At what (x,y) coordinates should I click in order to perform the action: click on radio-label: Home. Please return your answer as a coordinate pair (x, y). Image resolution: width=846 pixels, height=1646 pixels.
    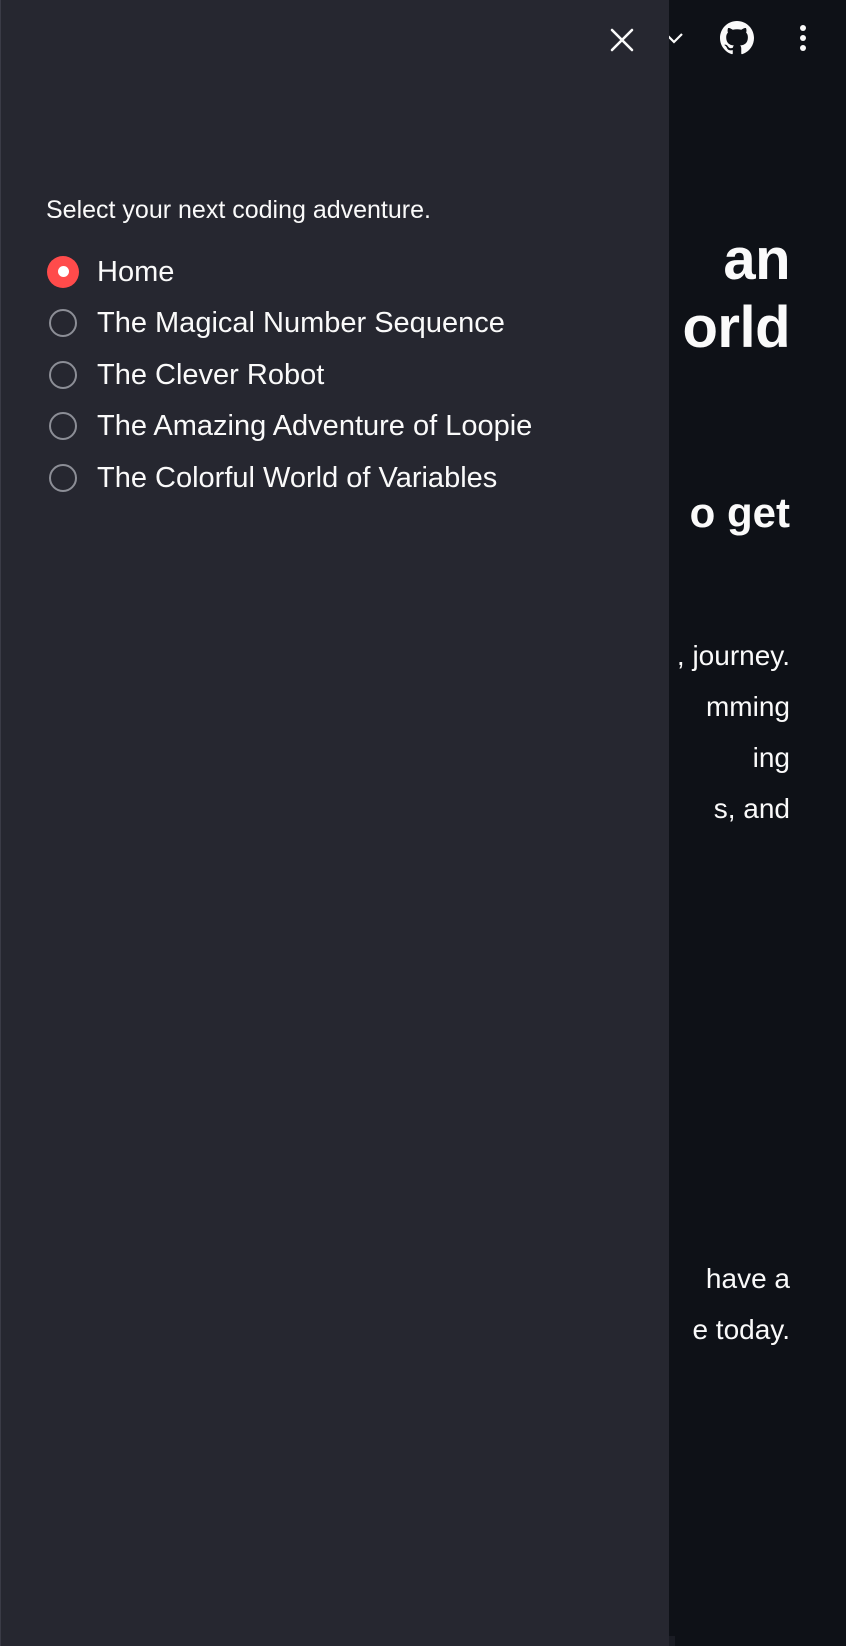
    Looking at the image, I should click on (136, 271).